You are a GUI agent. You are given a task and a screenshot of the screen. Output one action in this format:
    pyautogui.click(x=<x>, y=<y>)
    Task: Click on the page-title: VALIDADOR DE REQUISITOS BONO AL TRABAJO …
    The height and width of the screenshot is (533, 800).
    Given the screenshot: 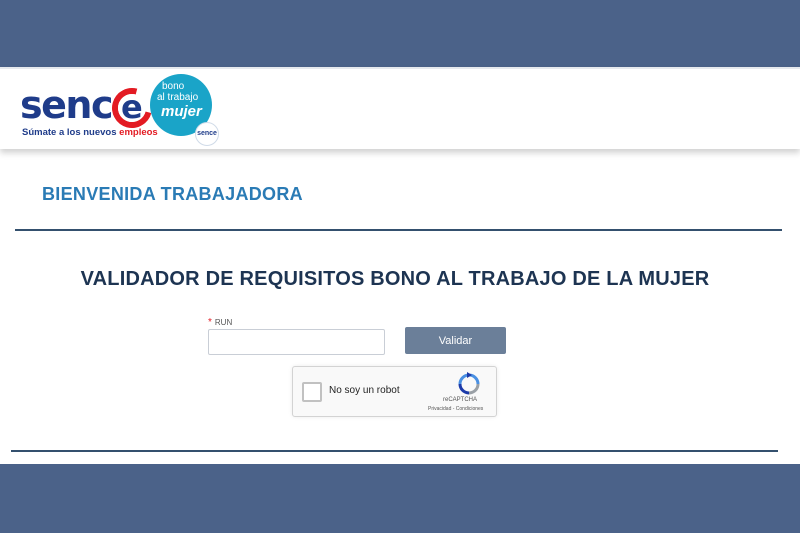 What is the action you would take?
    pyautogui.click(x=395, y=279)
    